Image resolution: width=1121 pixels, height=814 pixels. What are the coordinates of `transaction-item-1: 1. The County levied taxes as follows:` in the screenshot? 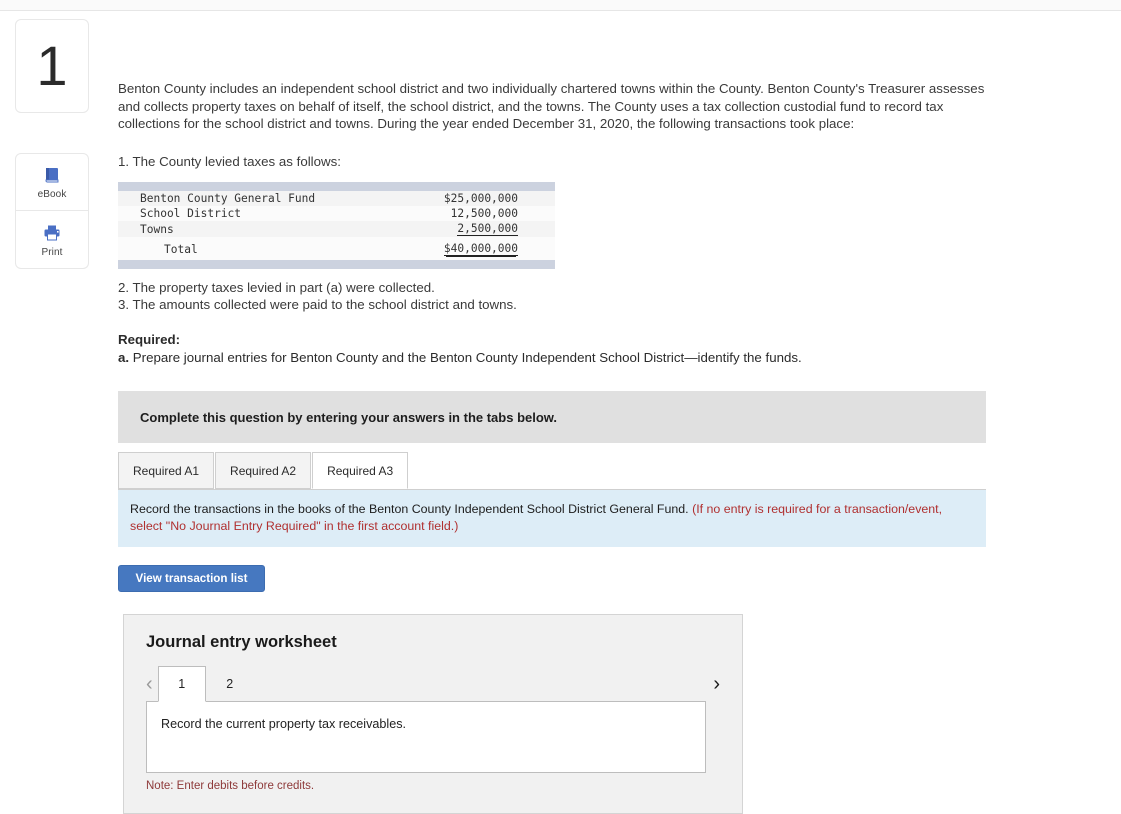 It's located at (229, 161).